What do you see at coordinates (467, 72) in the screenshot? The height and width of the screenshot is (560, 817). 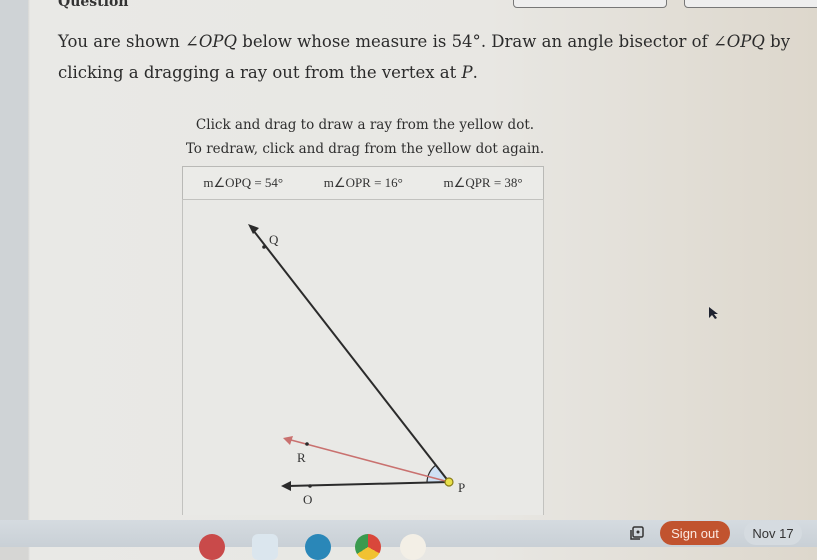 I see `vertex-label: P` at bounding box center [467, 72].